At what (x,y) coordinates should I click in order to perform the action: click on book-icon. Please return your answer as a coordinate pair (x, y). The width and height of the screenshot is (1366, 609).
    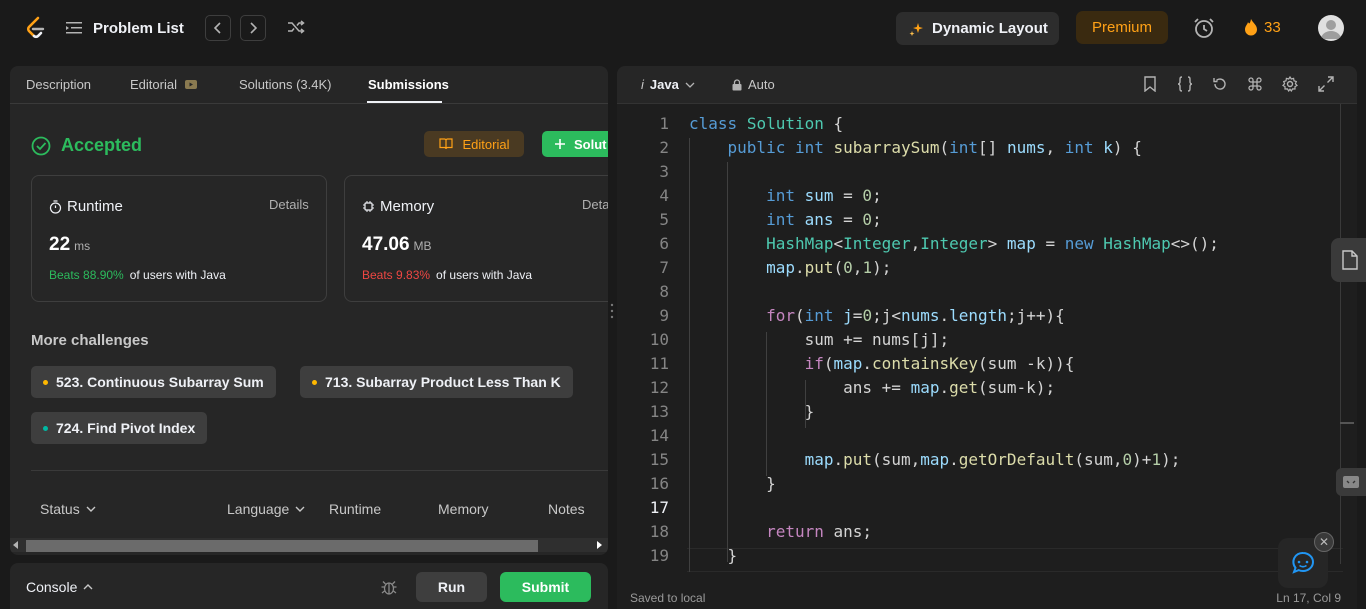
    Looking at the image, I should click on (445, 144).